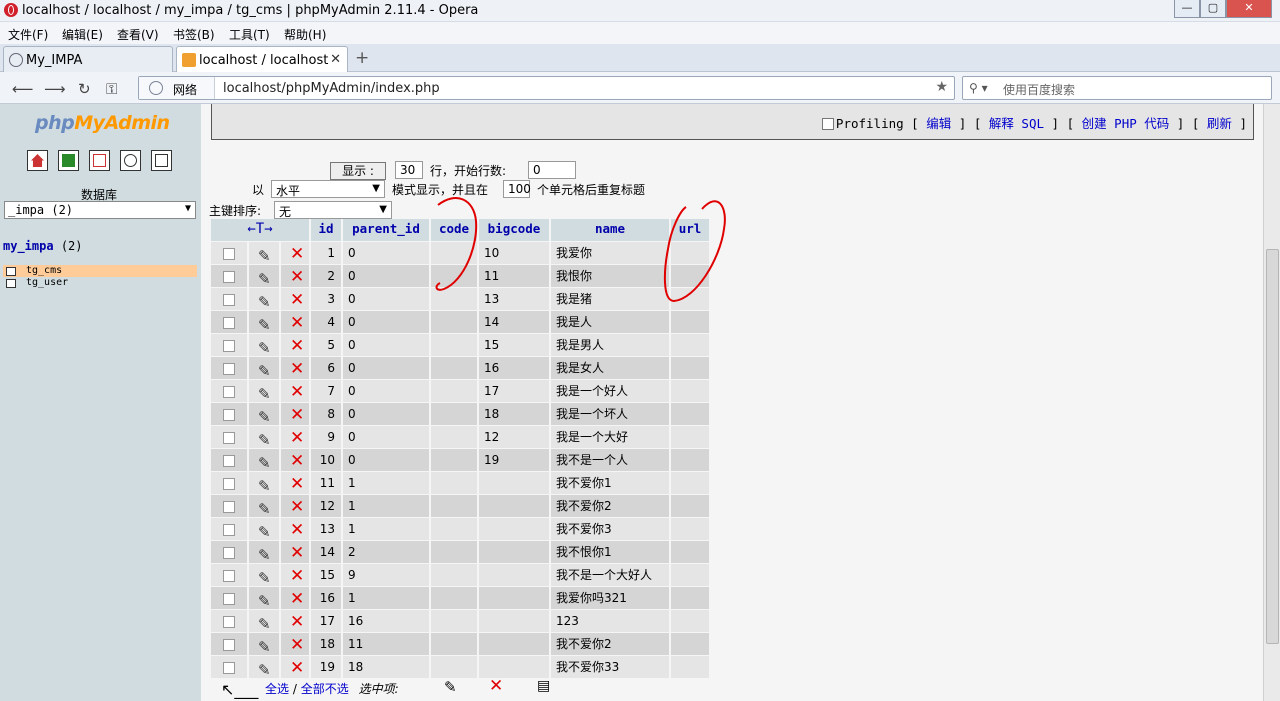 Image resolution: width=1280 pixels, height=701 pixels. I want to click on sql-icon, so click(99, 160).